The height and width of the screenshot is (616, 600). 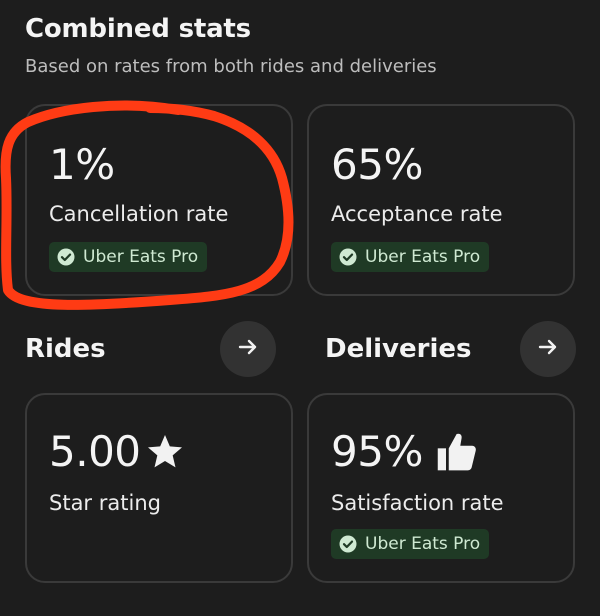 What do you see at coordinates (159, 488) in the screenshot?
I see `star-rating-card: 5.00 Star rating` at bounding box center [159, 488].